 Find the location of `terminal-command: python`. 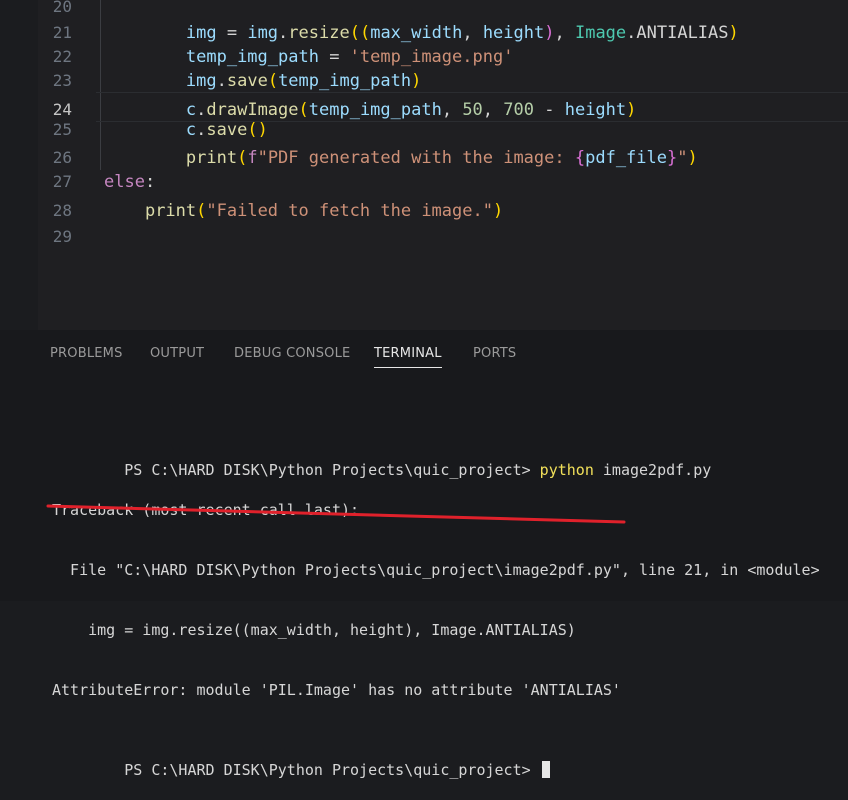

terminal-command: python is located at coordinates (566, 470).